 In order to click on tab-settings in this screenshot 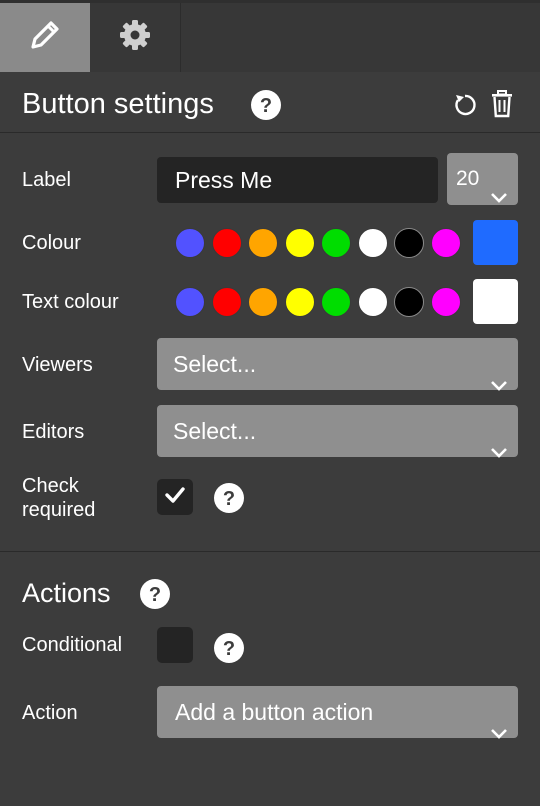, I will do `click(135, 37)`.